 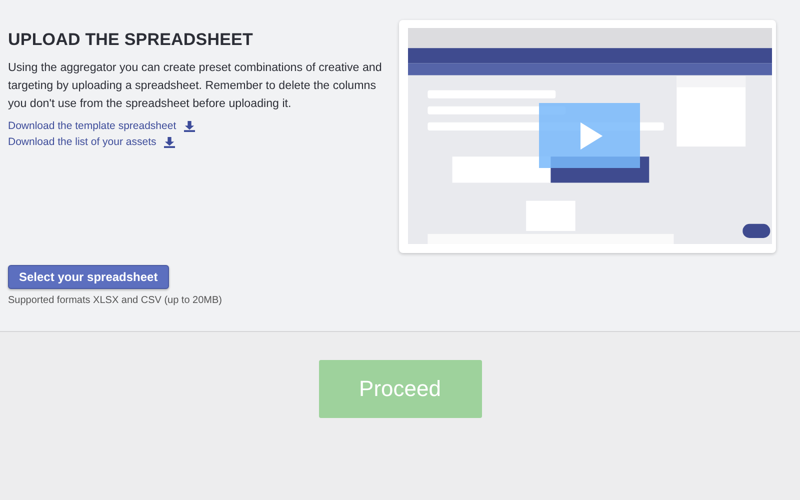 I want to click on section-heading: UPLOAD THE SPREADSHEET, so click(x=131, y=40).